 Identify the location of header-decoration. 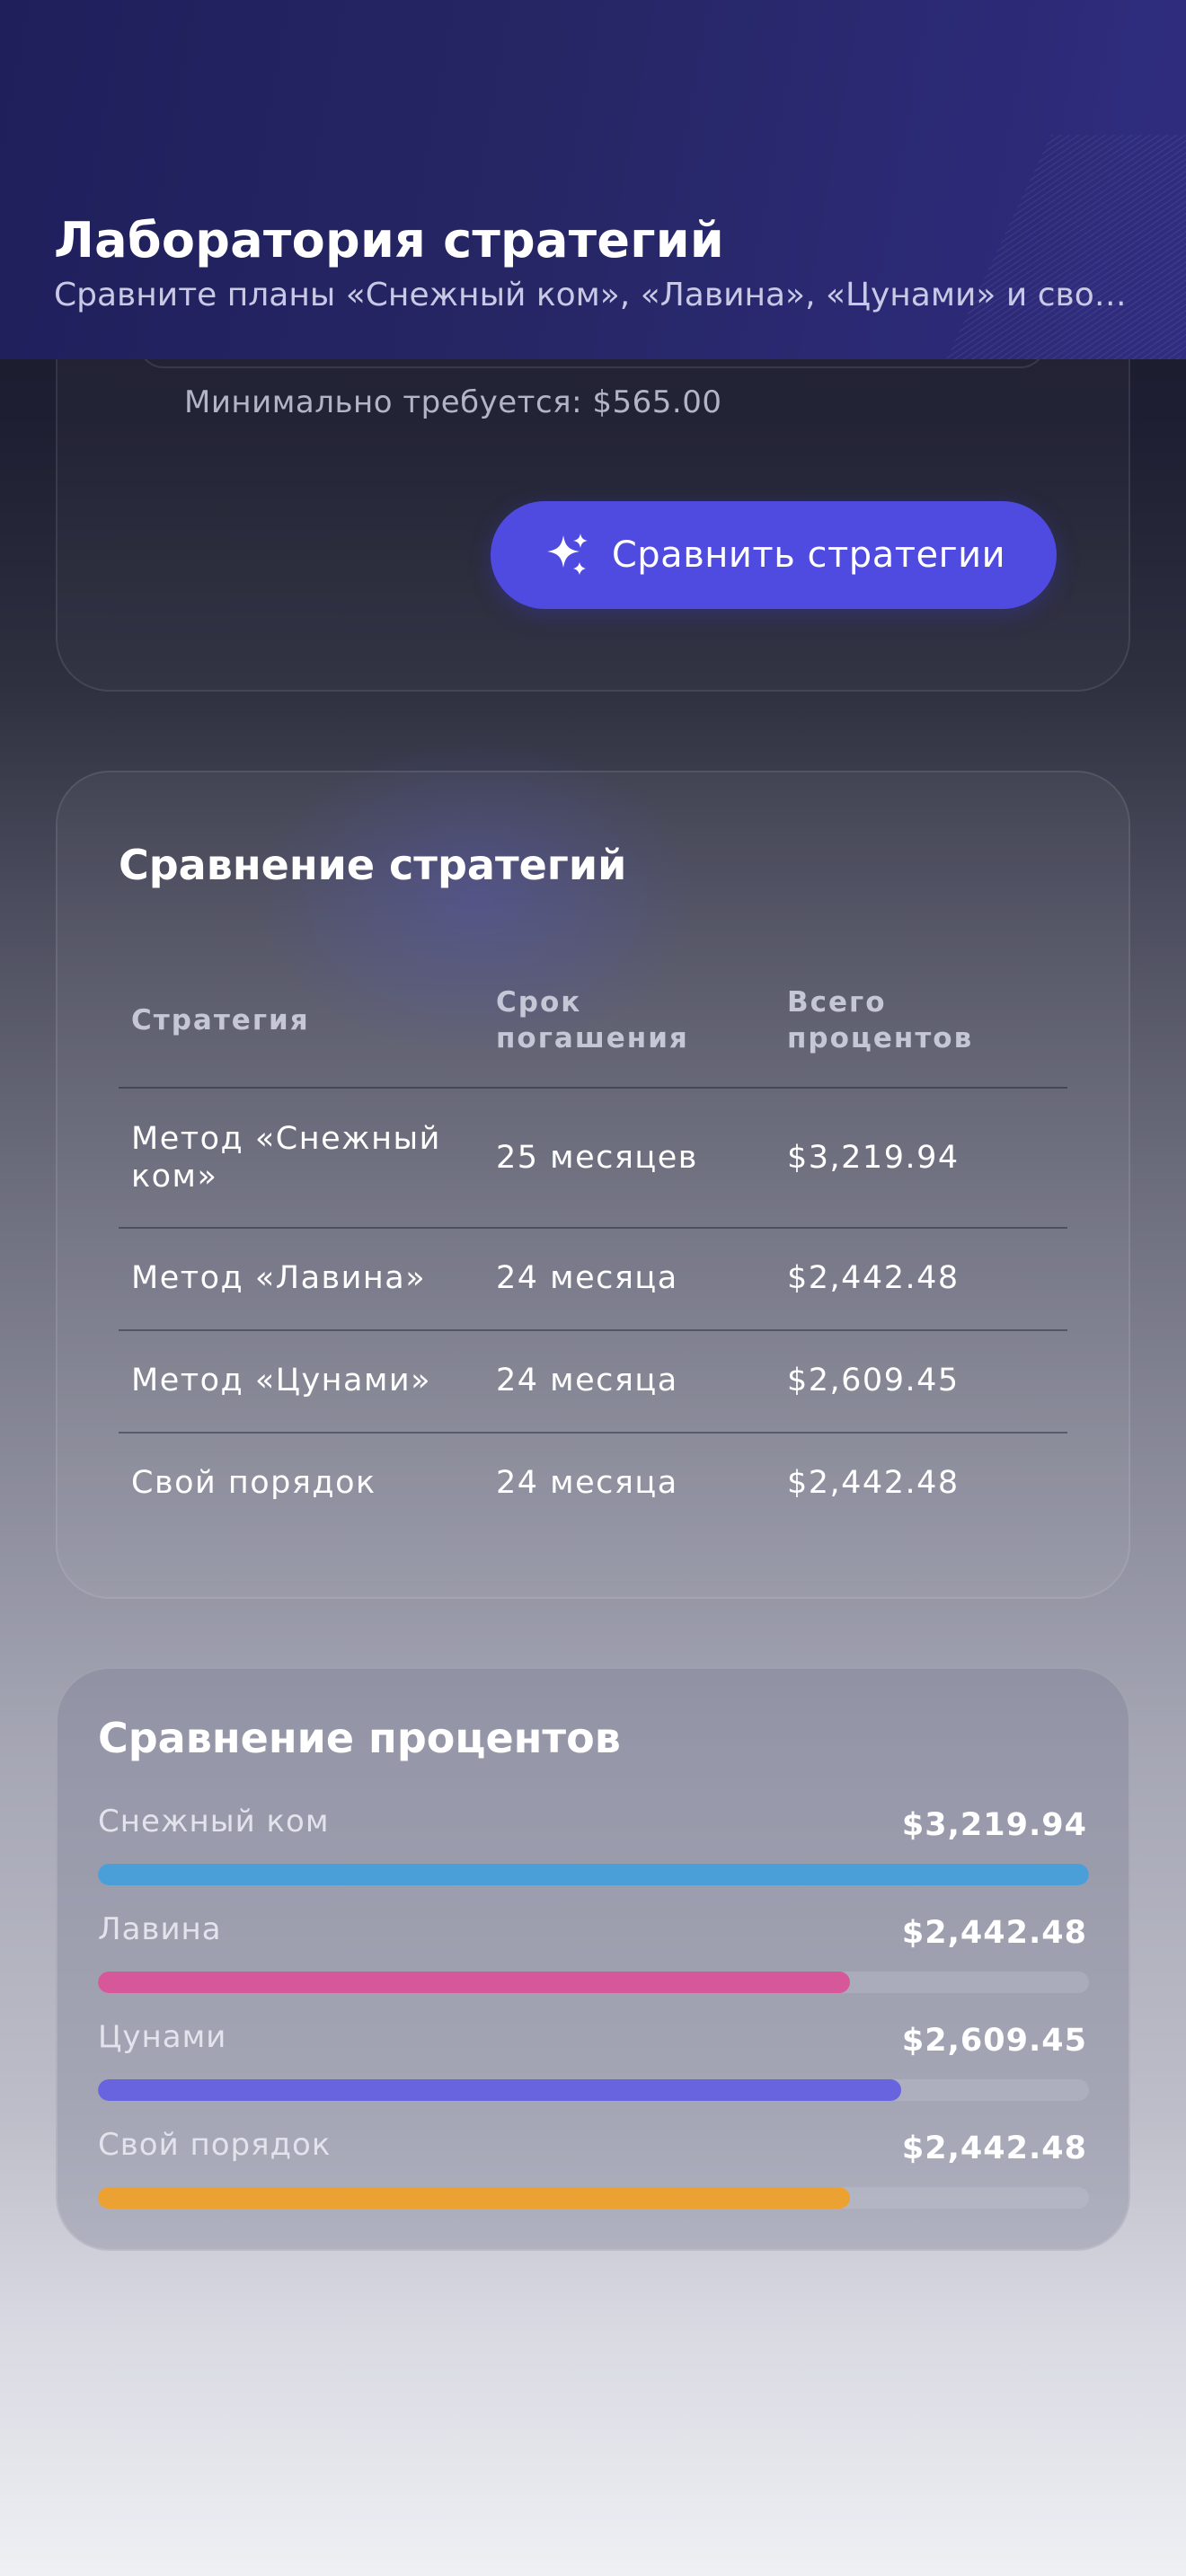
(1055, 247).